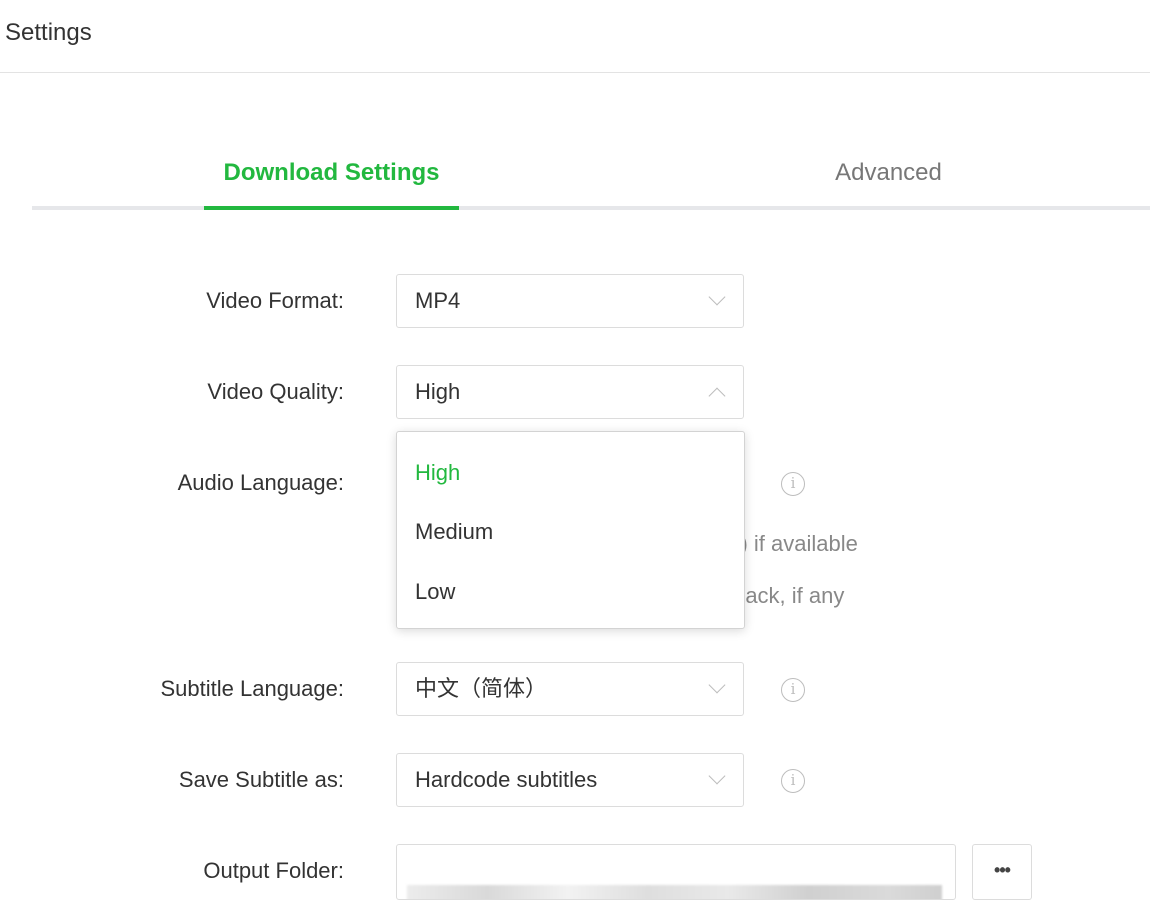 This screenshot has width=1150, height=921. I want to click on subtitle-language-label: Subtitle Language:, so click(252, 688).